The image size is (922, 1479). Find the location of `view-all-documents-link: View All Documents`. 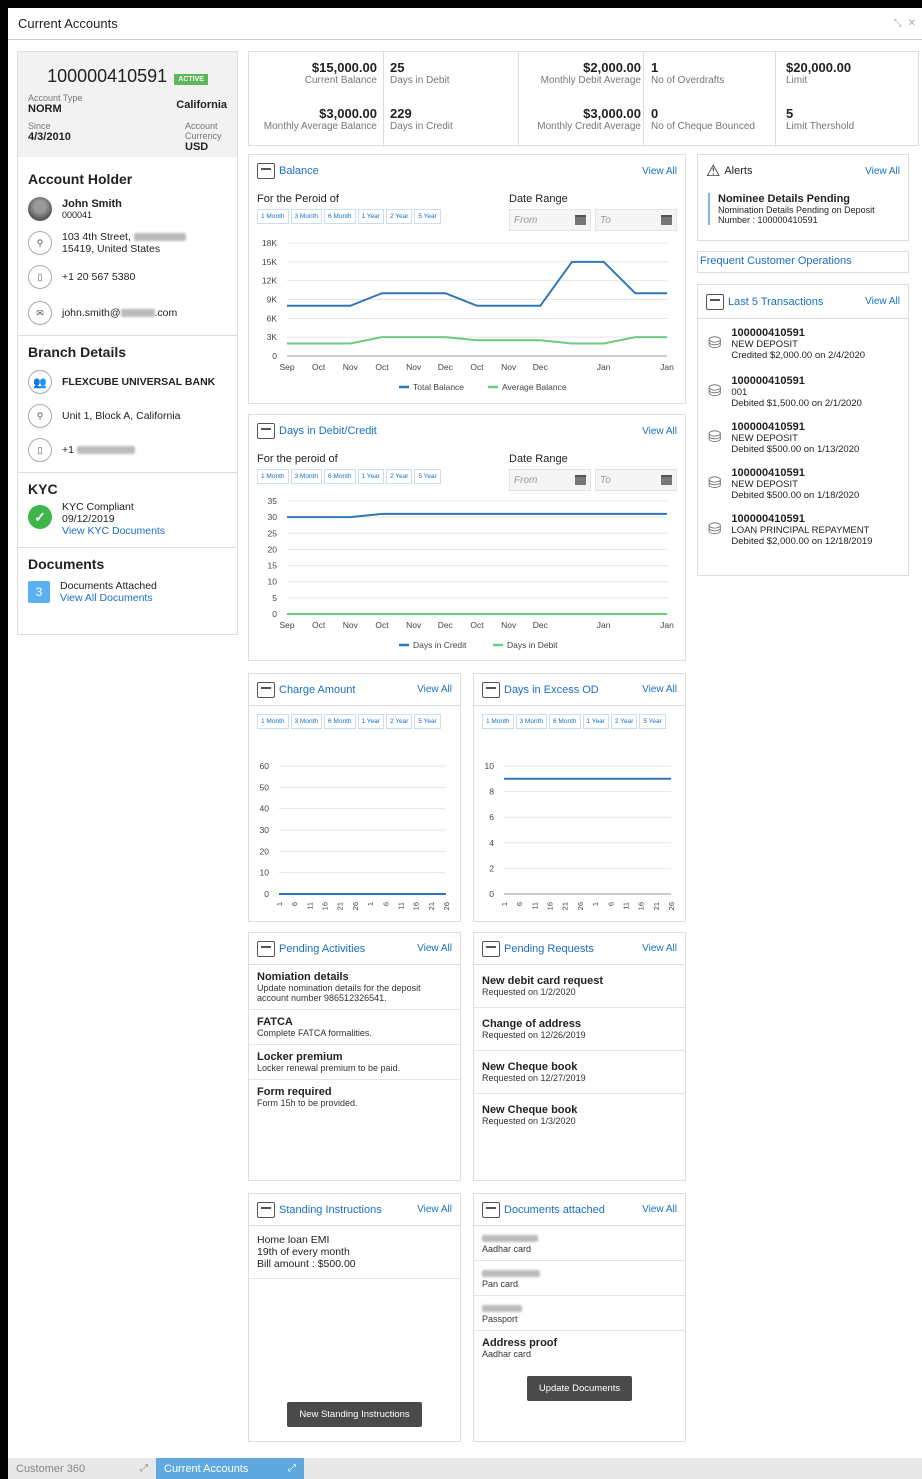

view-all-documents-link: View All Documents is located at coordinates (108, 598).